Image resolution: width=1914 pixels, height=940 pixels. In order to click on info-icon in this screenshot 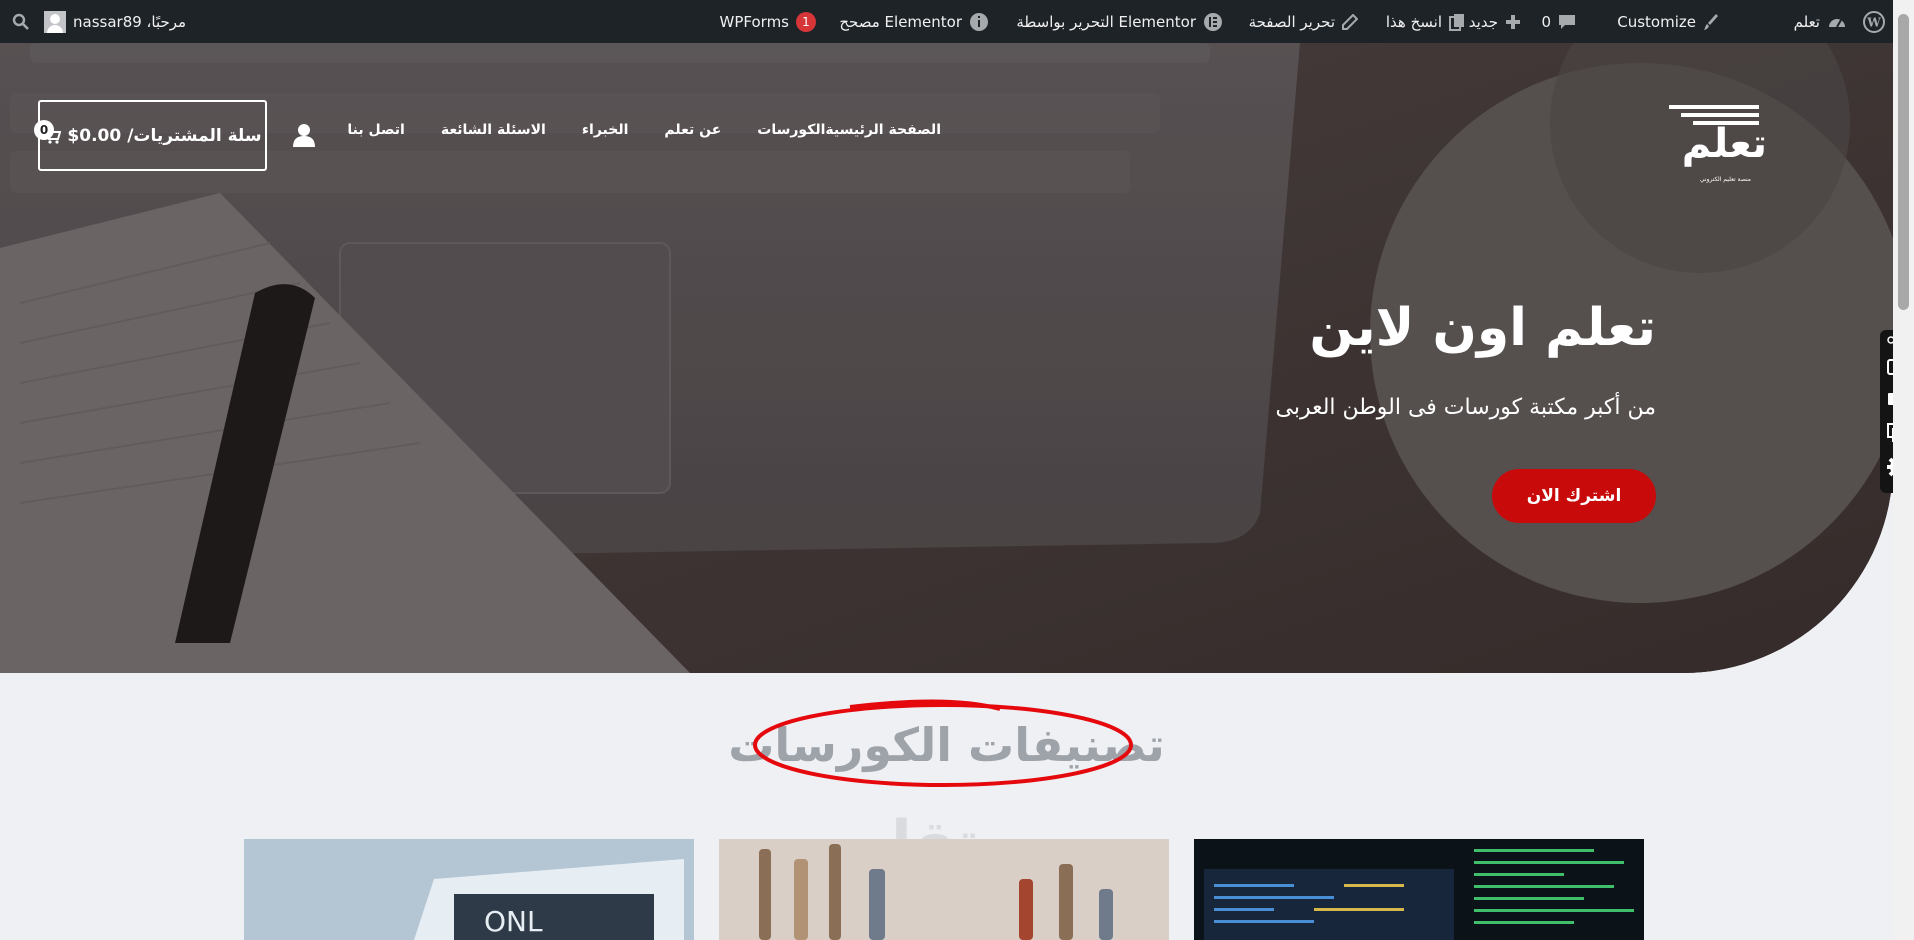, I will do `click(979, 21)`.